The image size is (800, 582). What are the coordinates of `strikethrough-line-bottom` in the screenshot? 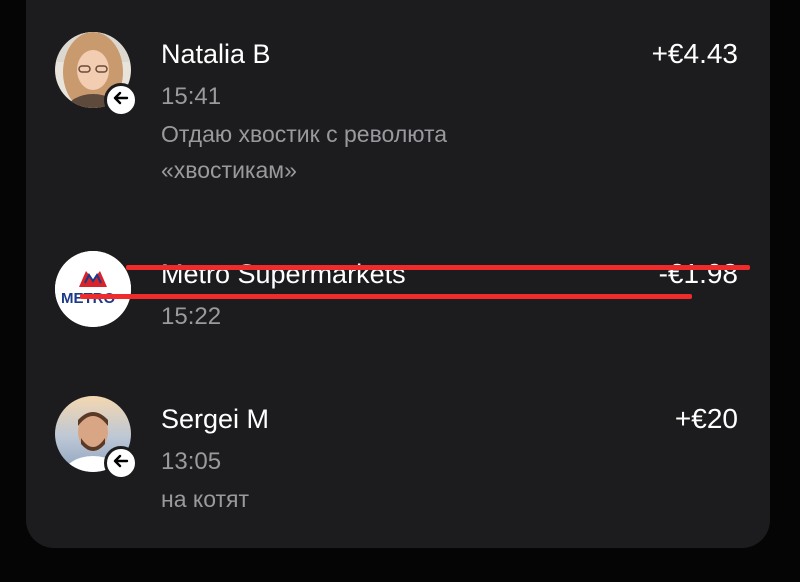 It's located at (386, 296).